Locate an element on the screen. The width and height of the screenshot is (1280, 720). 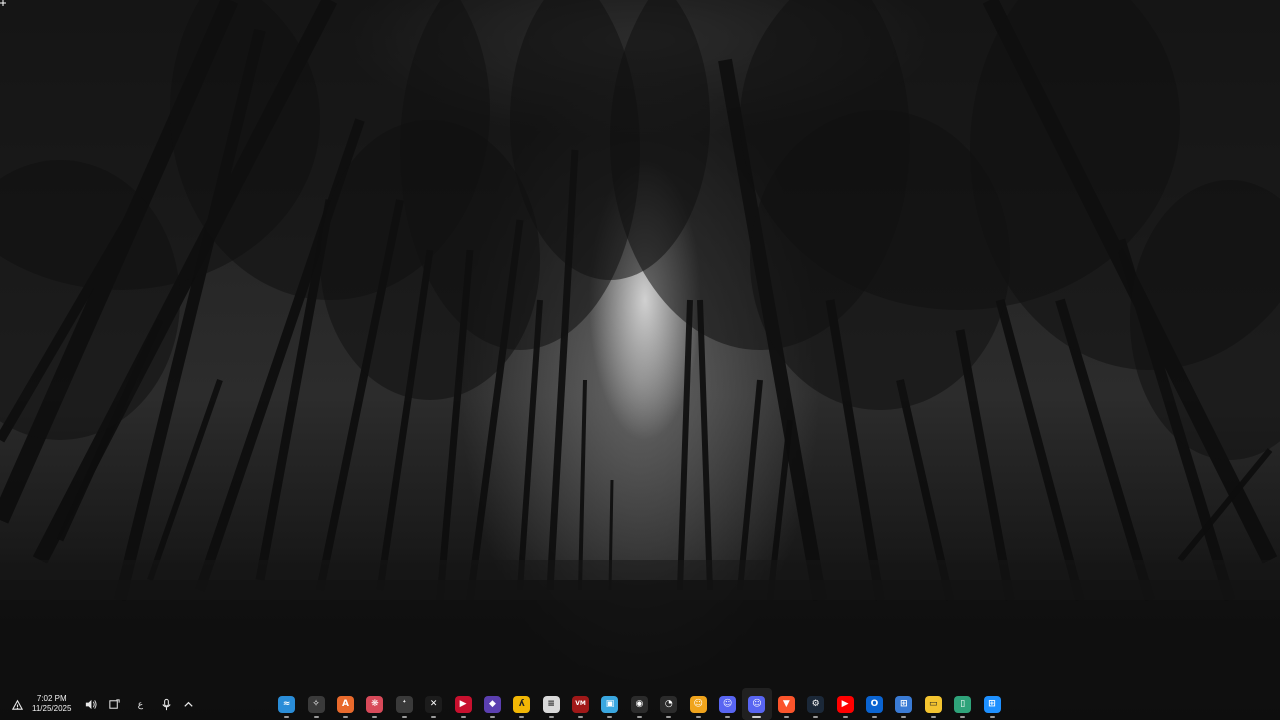
feather-icon: ᐩ is located at coordinates (404, 704).